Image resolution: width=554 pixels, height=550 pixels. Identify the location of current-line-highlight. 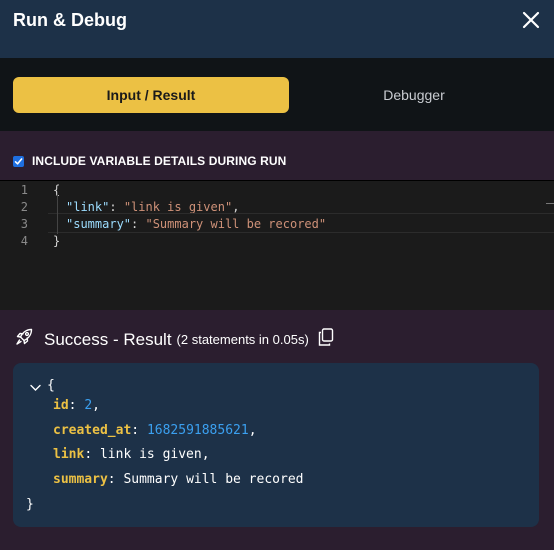
(301, 223).